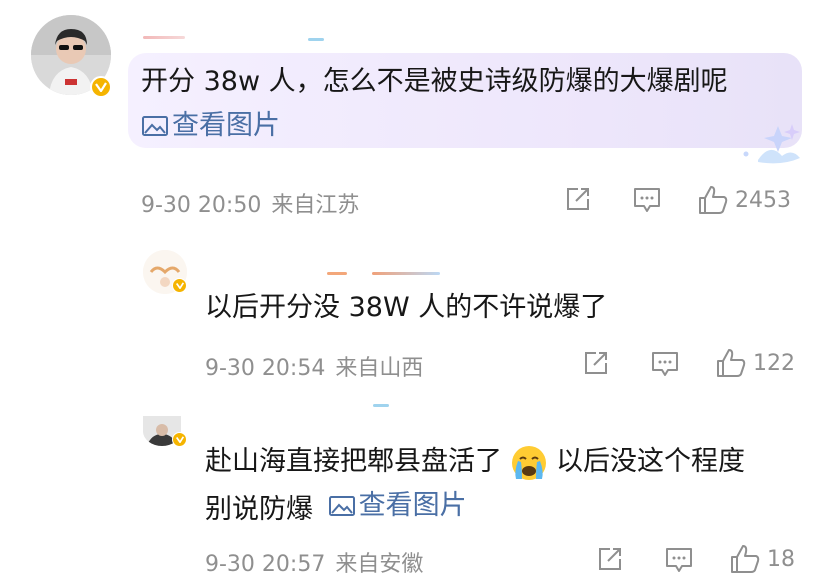  Describe the element at coordinates (265, 368) in the screenshot. I see `timestamp: 9-30 20:54` at that location.